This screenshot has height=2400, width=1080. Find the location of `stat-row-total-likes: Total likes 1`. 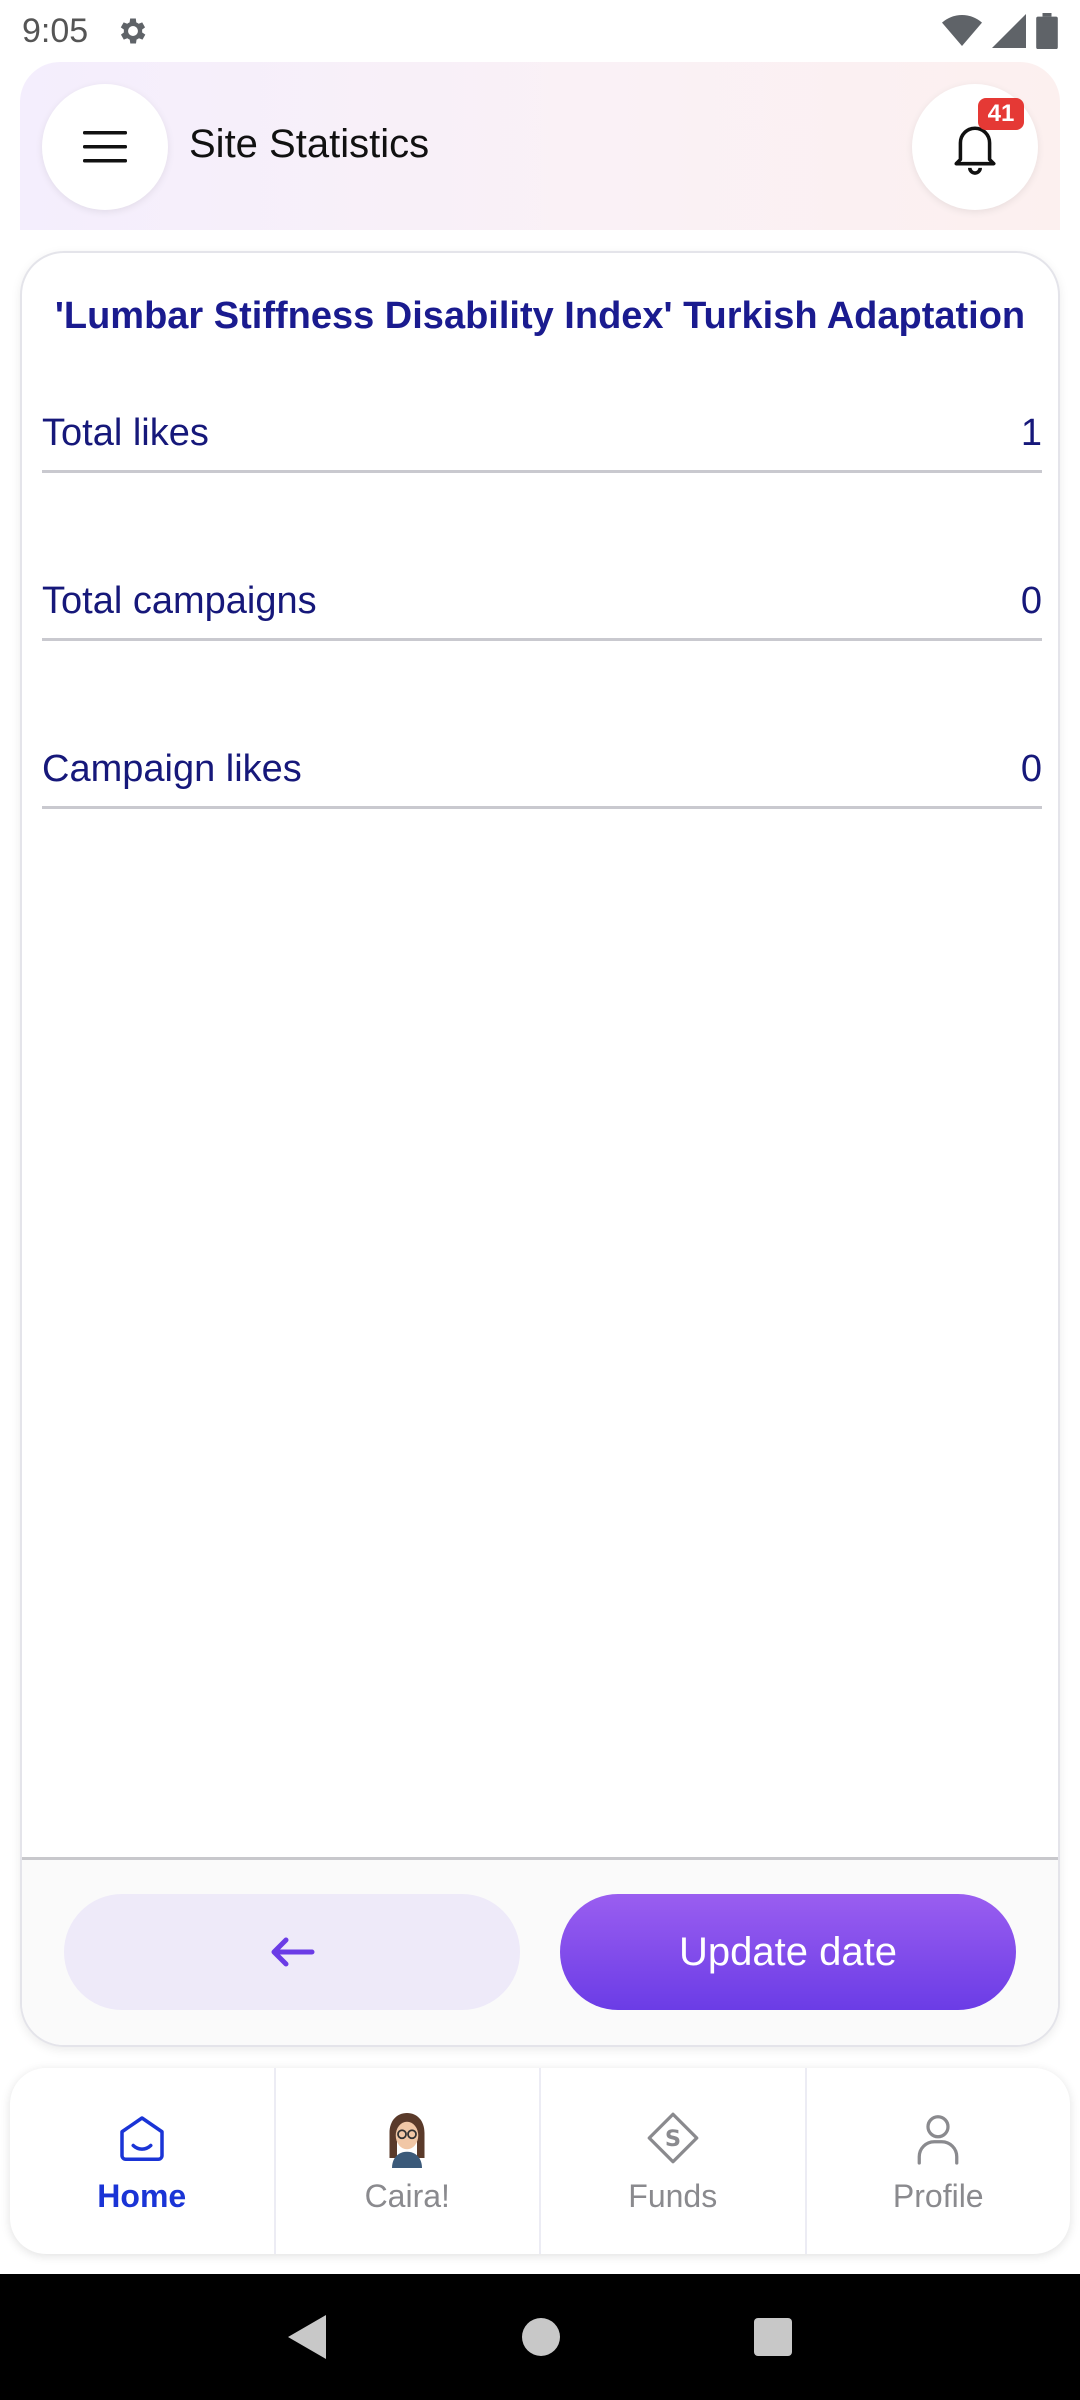

stat-row-total-likes: Total likes 1 is located at coordinates (542, 435).